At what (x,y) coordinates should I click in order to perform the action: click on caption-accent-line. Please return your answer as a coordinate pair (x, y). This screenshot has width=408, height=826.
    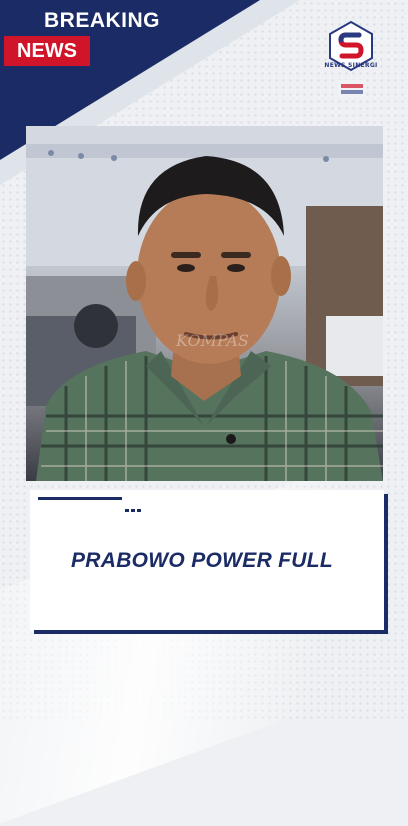
    Looking at the image, I should click on (80, 498).